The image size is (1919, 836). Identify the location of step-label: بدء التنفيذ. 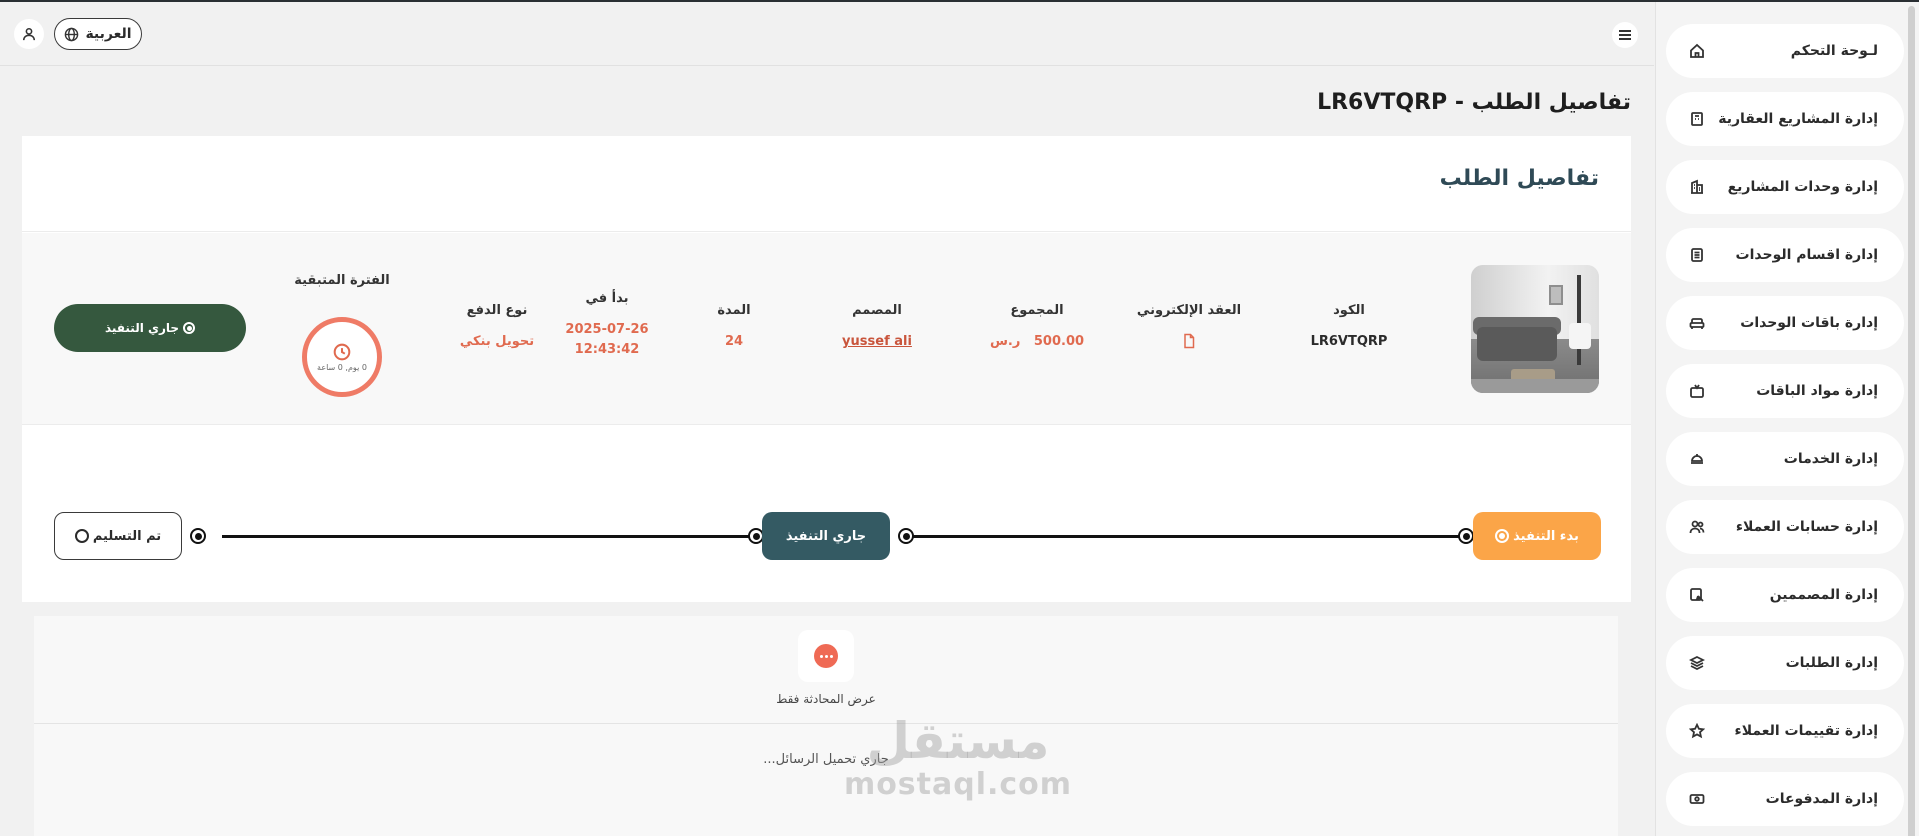
(1546, 536).